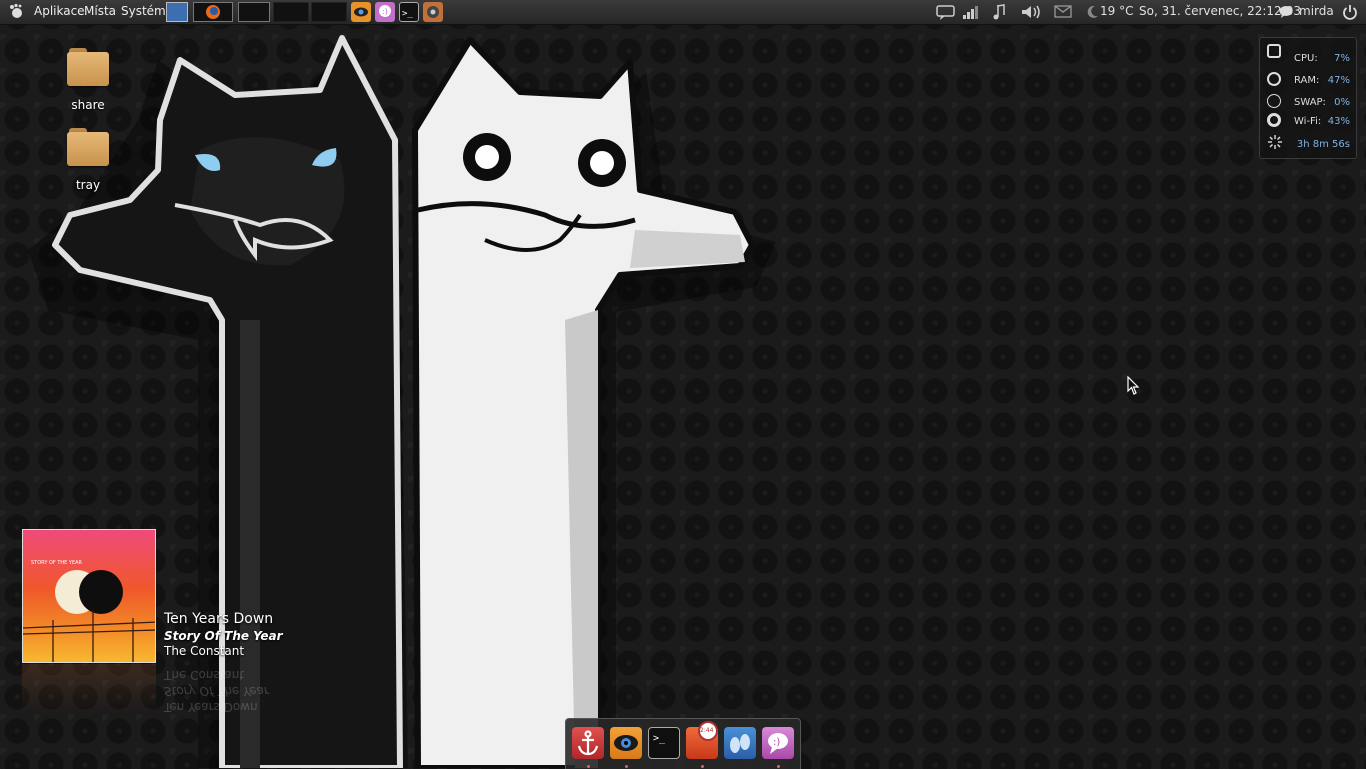 The image size is (1366, 769). Describe the element at coordinates (1275, 143) in the screenshot. I see `uptime-icon` at that location.